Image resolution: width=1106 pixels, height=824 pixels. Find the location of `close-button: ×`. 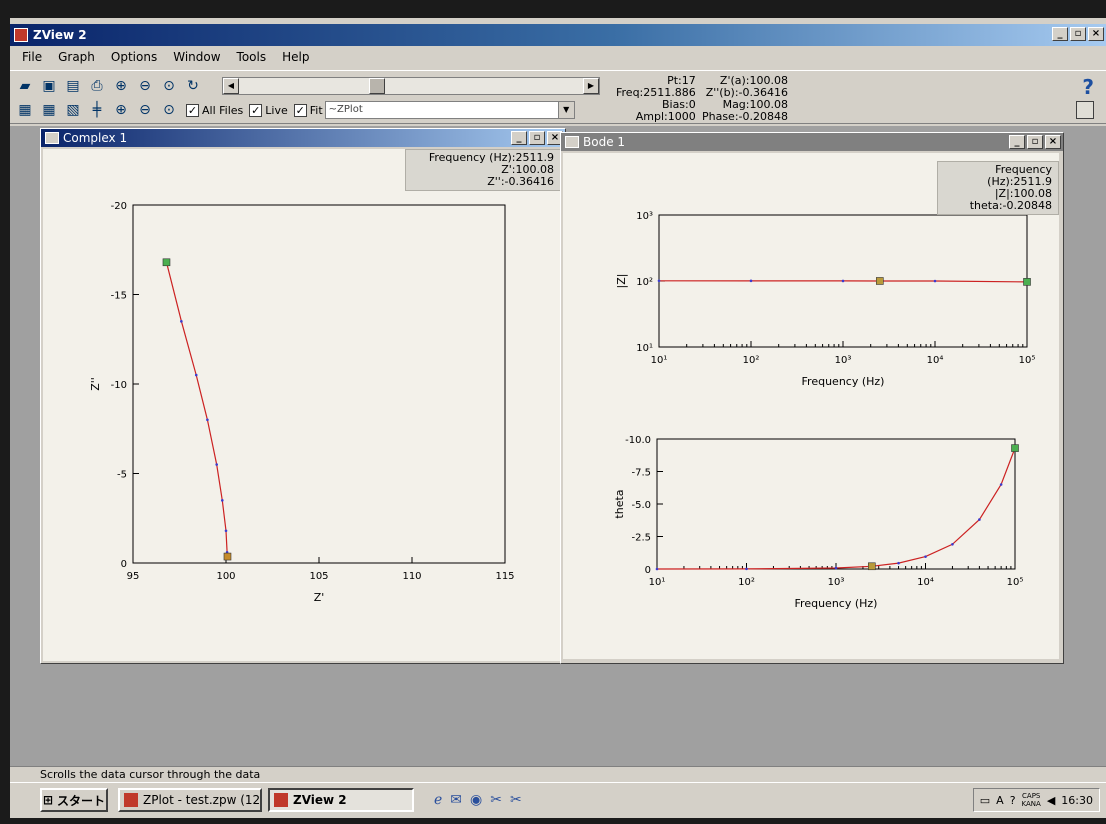

close-button: × is located at coordinates (1096, 34).